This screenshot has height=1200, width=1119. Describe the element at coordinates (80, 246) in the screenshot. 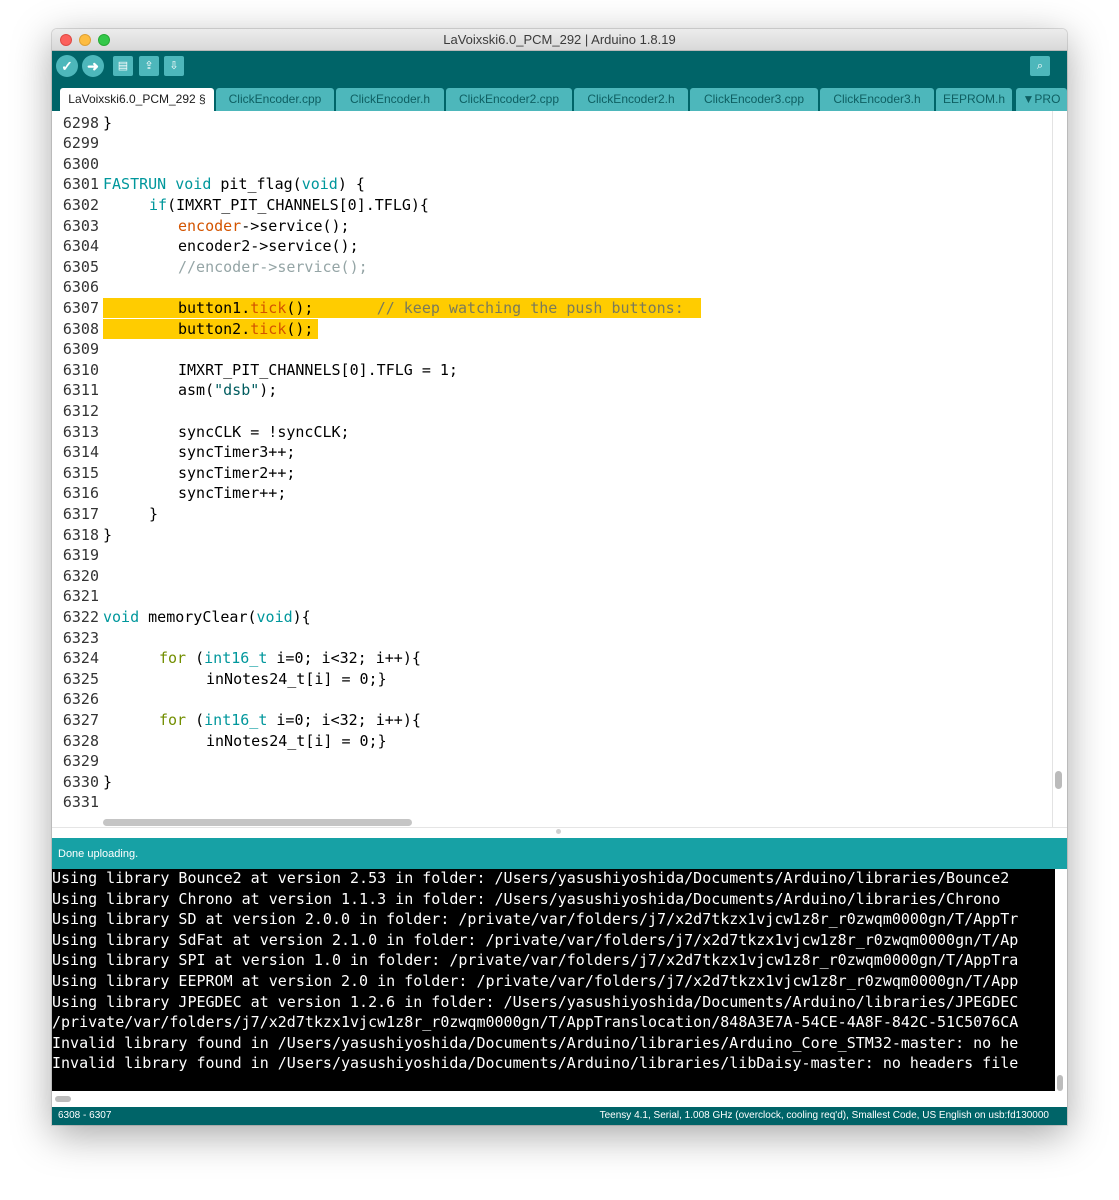

I see `line-number: 6304` at that location.